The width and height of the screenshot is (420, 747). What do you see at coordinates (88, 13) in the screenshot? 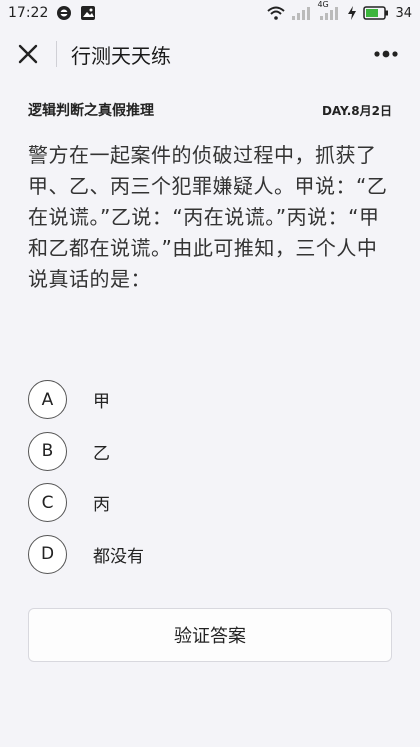
I see `image-notification-icon` at bounding box center [88, 13].